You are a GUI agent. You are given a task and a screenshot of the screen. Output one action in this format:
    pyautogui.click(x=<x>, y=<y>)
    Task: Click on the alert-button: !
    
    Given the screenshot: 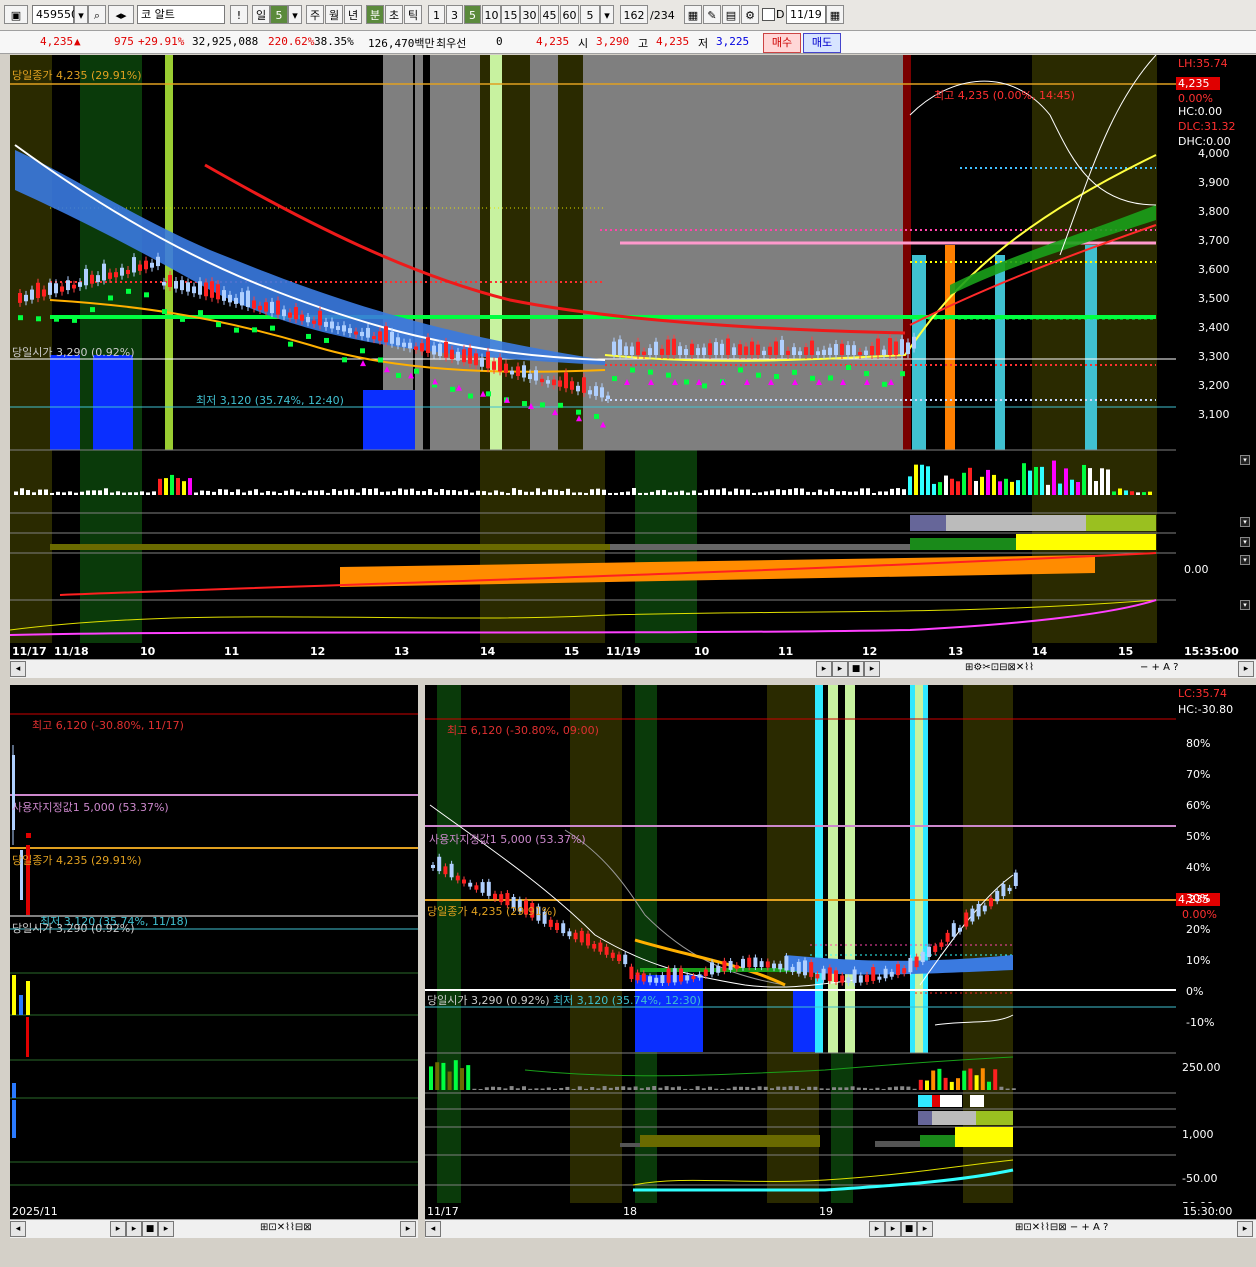 What is the action you would take?
    pyautogui.click(x=239, y=14)
    